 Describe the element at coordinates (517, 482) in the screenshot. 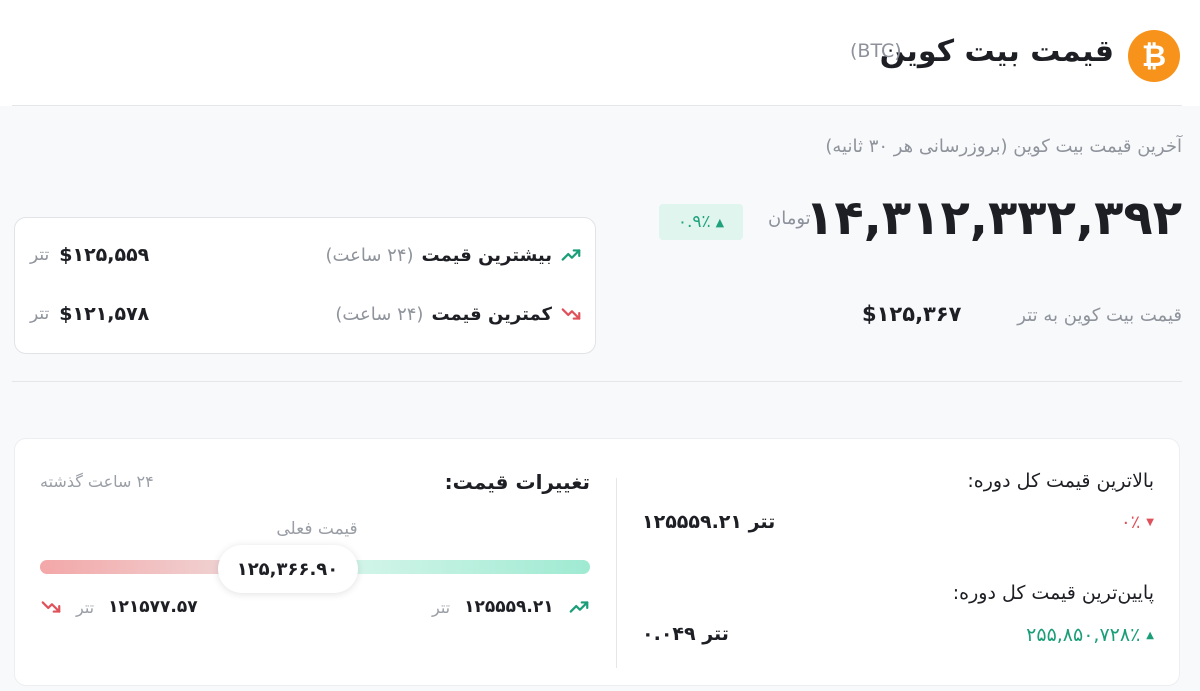

I see `price-changes-title: تغییرات قیمت:` at that location.